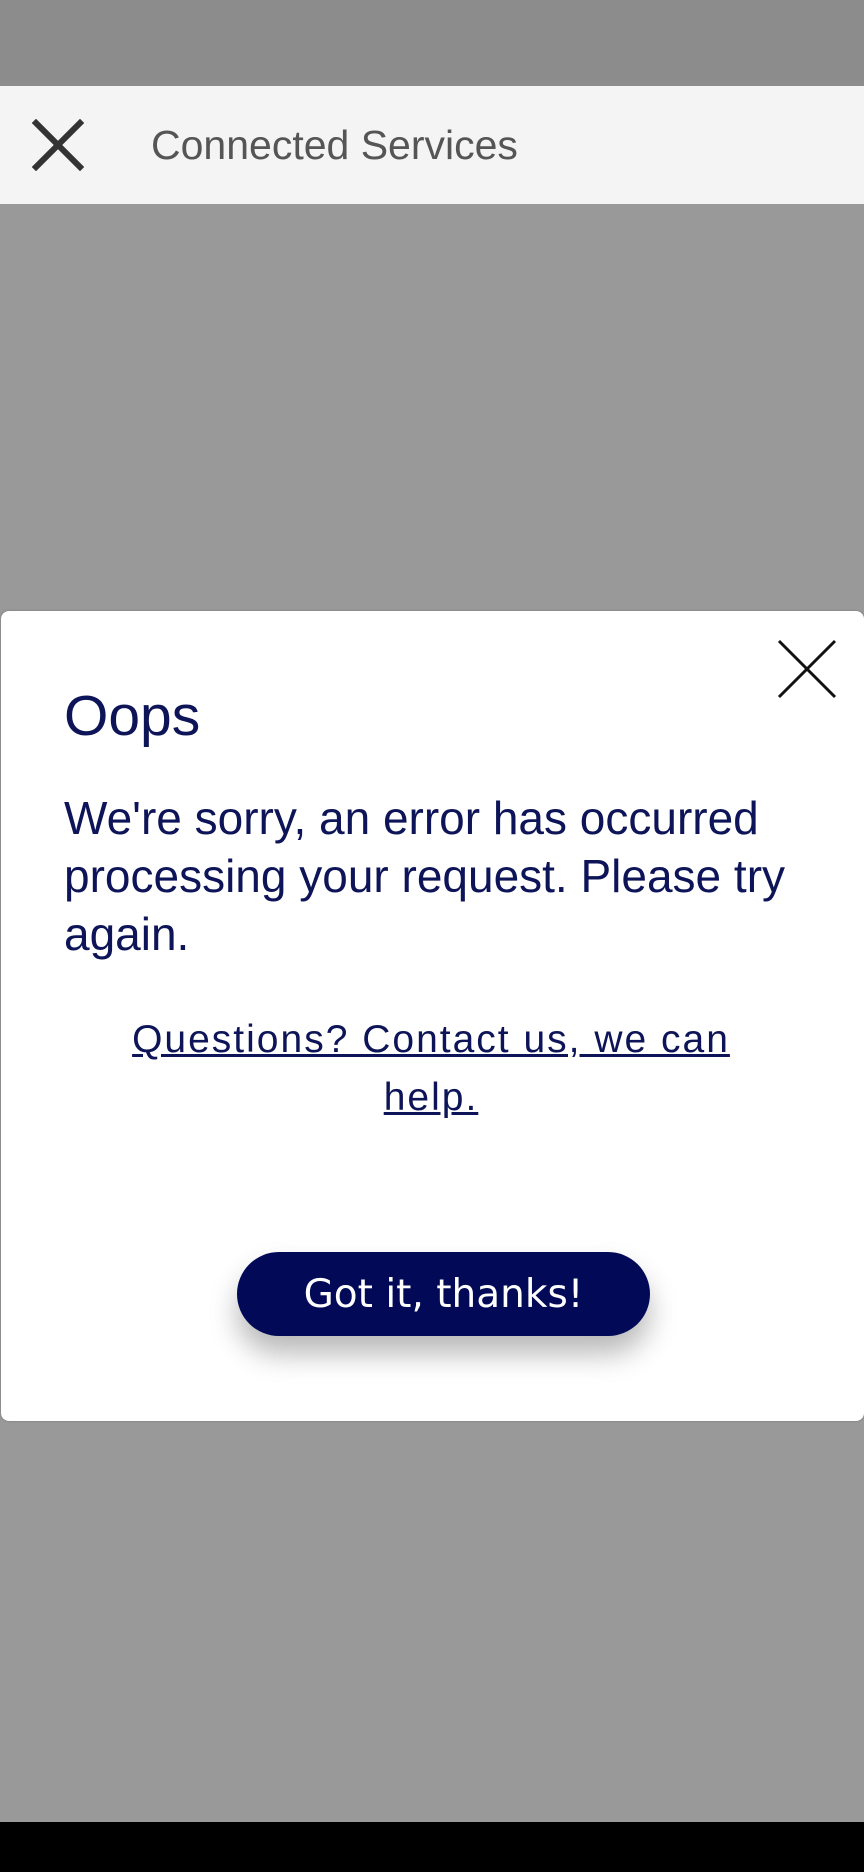 This screenshot has width=864, height=1872. Describe the element at coordinates (431, 1069) in the screenshot. I see `contact-us-link: Questions? Contact us, we can help.` at that location.